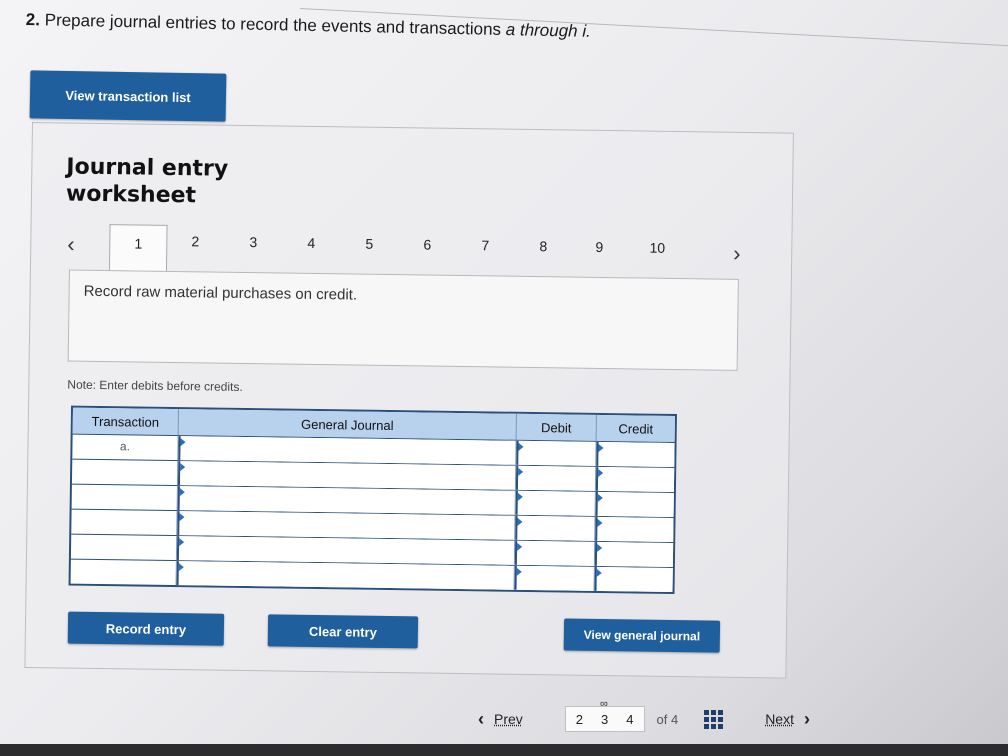  What do you see at coordinates (125, 447) in the screenshot?
I see `transaction-cell: a.` at bounding box center [125, 447].